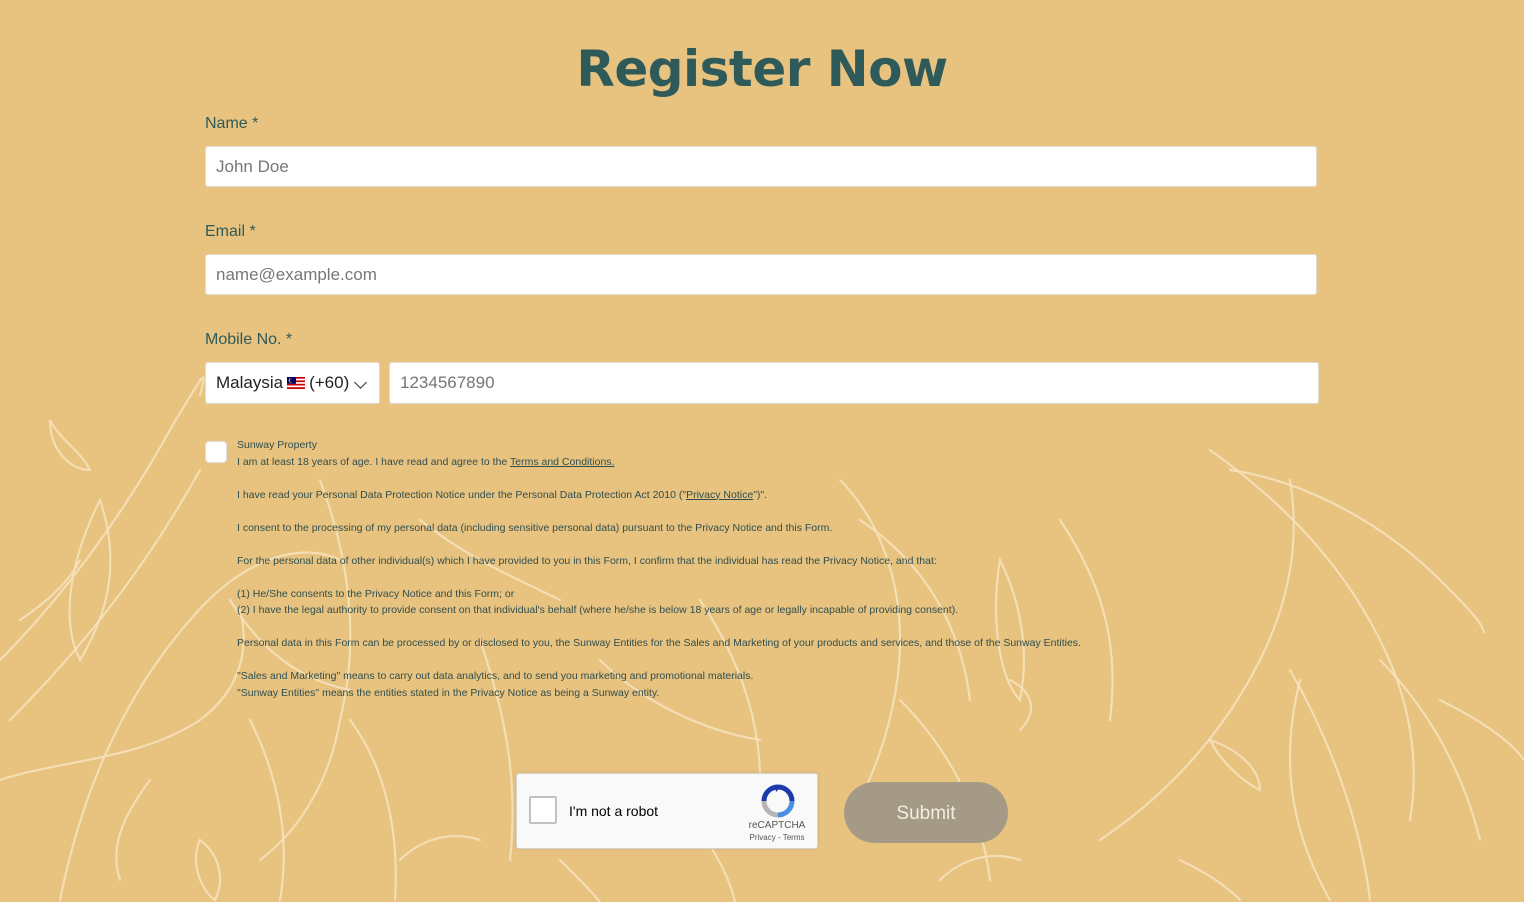 This screenshot has width=1524, height=902. What do you see at coordinates (854, 383) in the screenshot?
I see `mobile-number-input` at bounding box center [854, 383].